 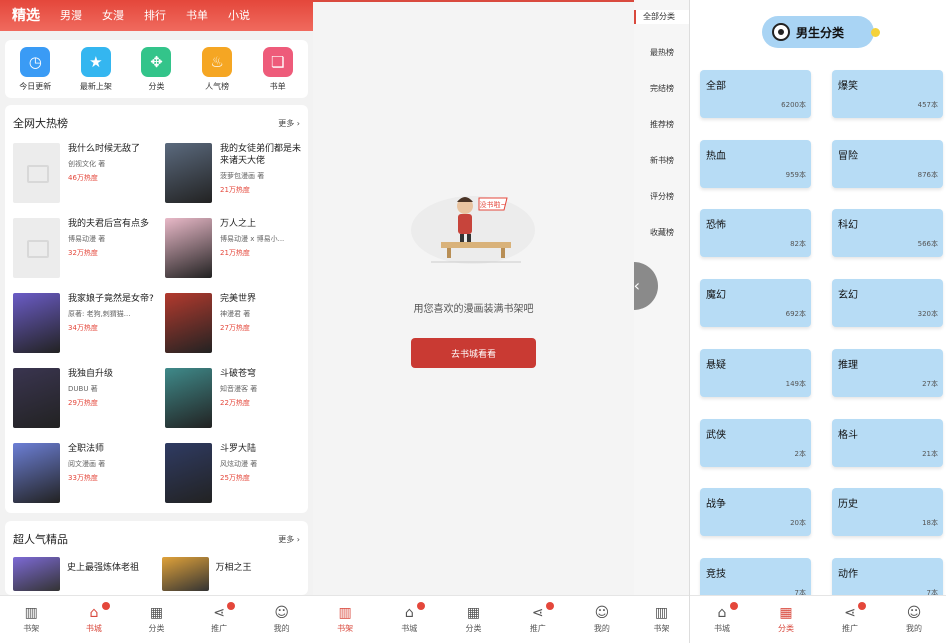 I want to click on book-heat: 32万热度, so click(x=83, y=253).